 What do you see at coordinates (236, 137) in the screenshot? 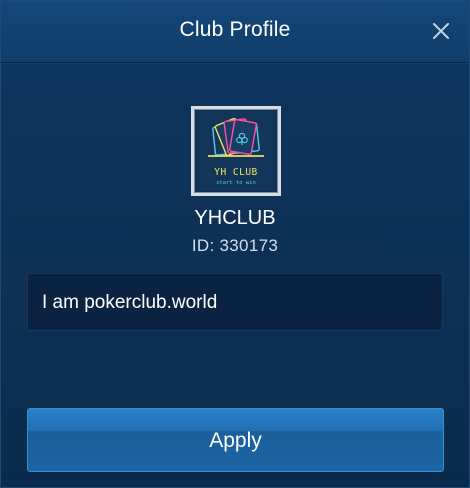
I see `playing-cards-icon` at bounding box center [236, 137].